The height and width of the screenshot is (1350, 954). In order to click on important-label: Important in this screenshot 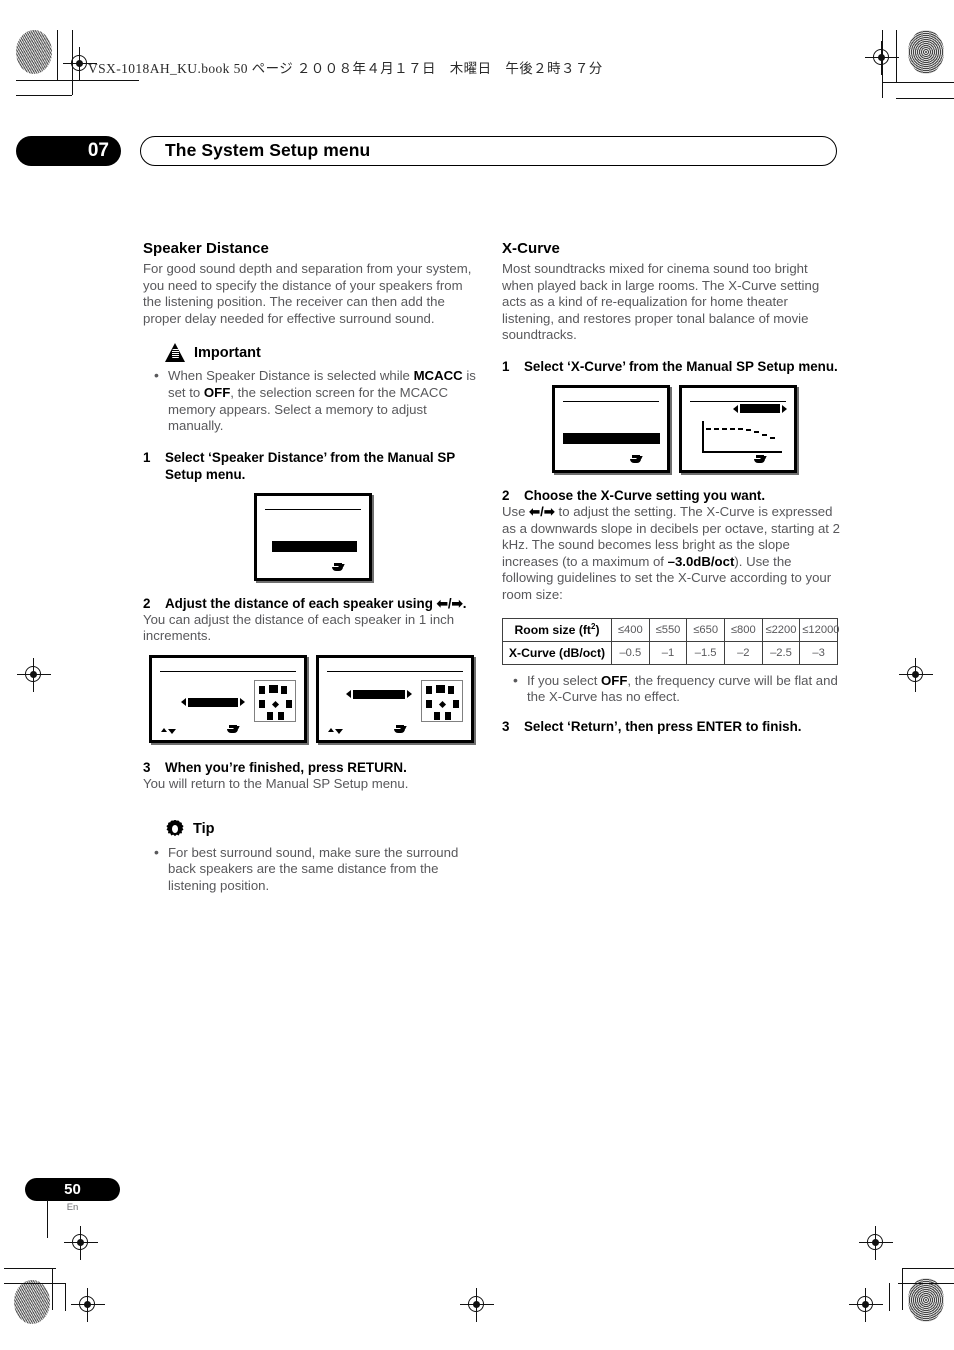, I will do `click(227, 352)`.